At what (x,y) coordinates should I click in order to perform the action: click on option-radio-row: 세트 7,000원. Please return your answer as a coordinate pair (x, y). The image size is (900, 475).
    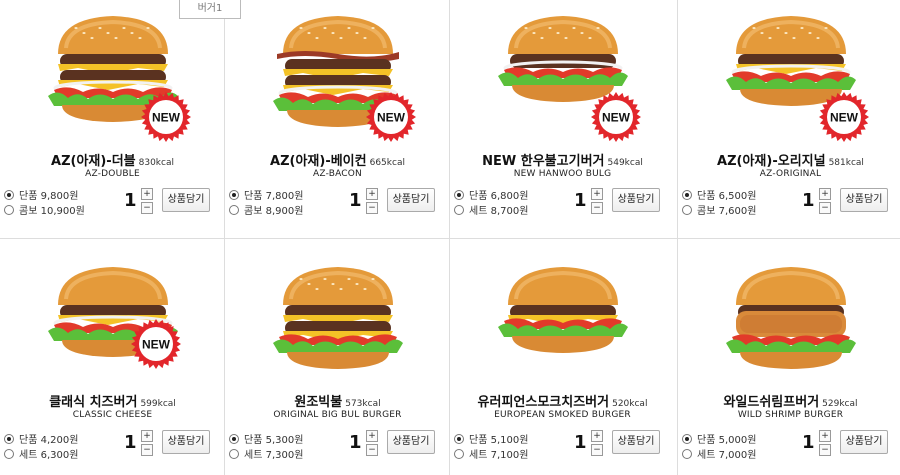
    Looking at the image, I should click on (719, 453).